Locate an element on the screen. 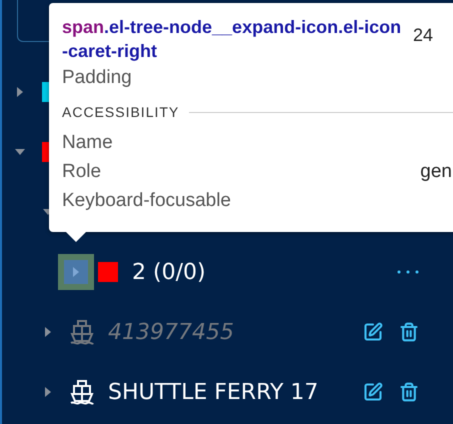 Image resolution: width=453 pixels, height=424 pixels. node-label: SHUTTLE FERRY 17 is located at coordinates (227, 392).